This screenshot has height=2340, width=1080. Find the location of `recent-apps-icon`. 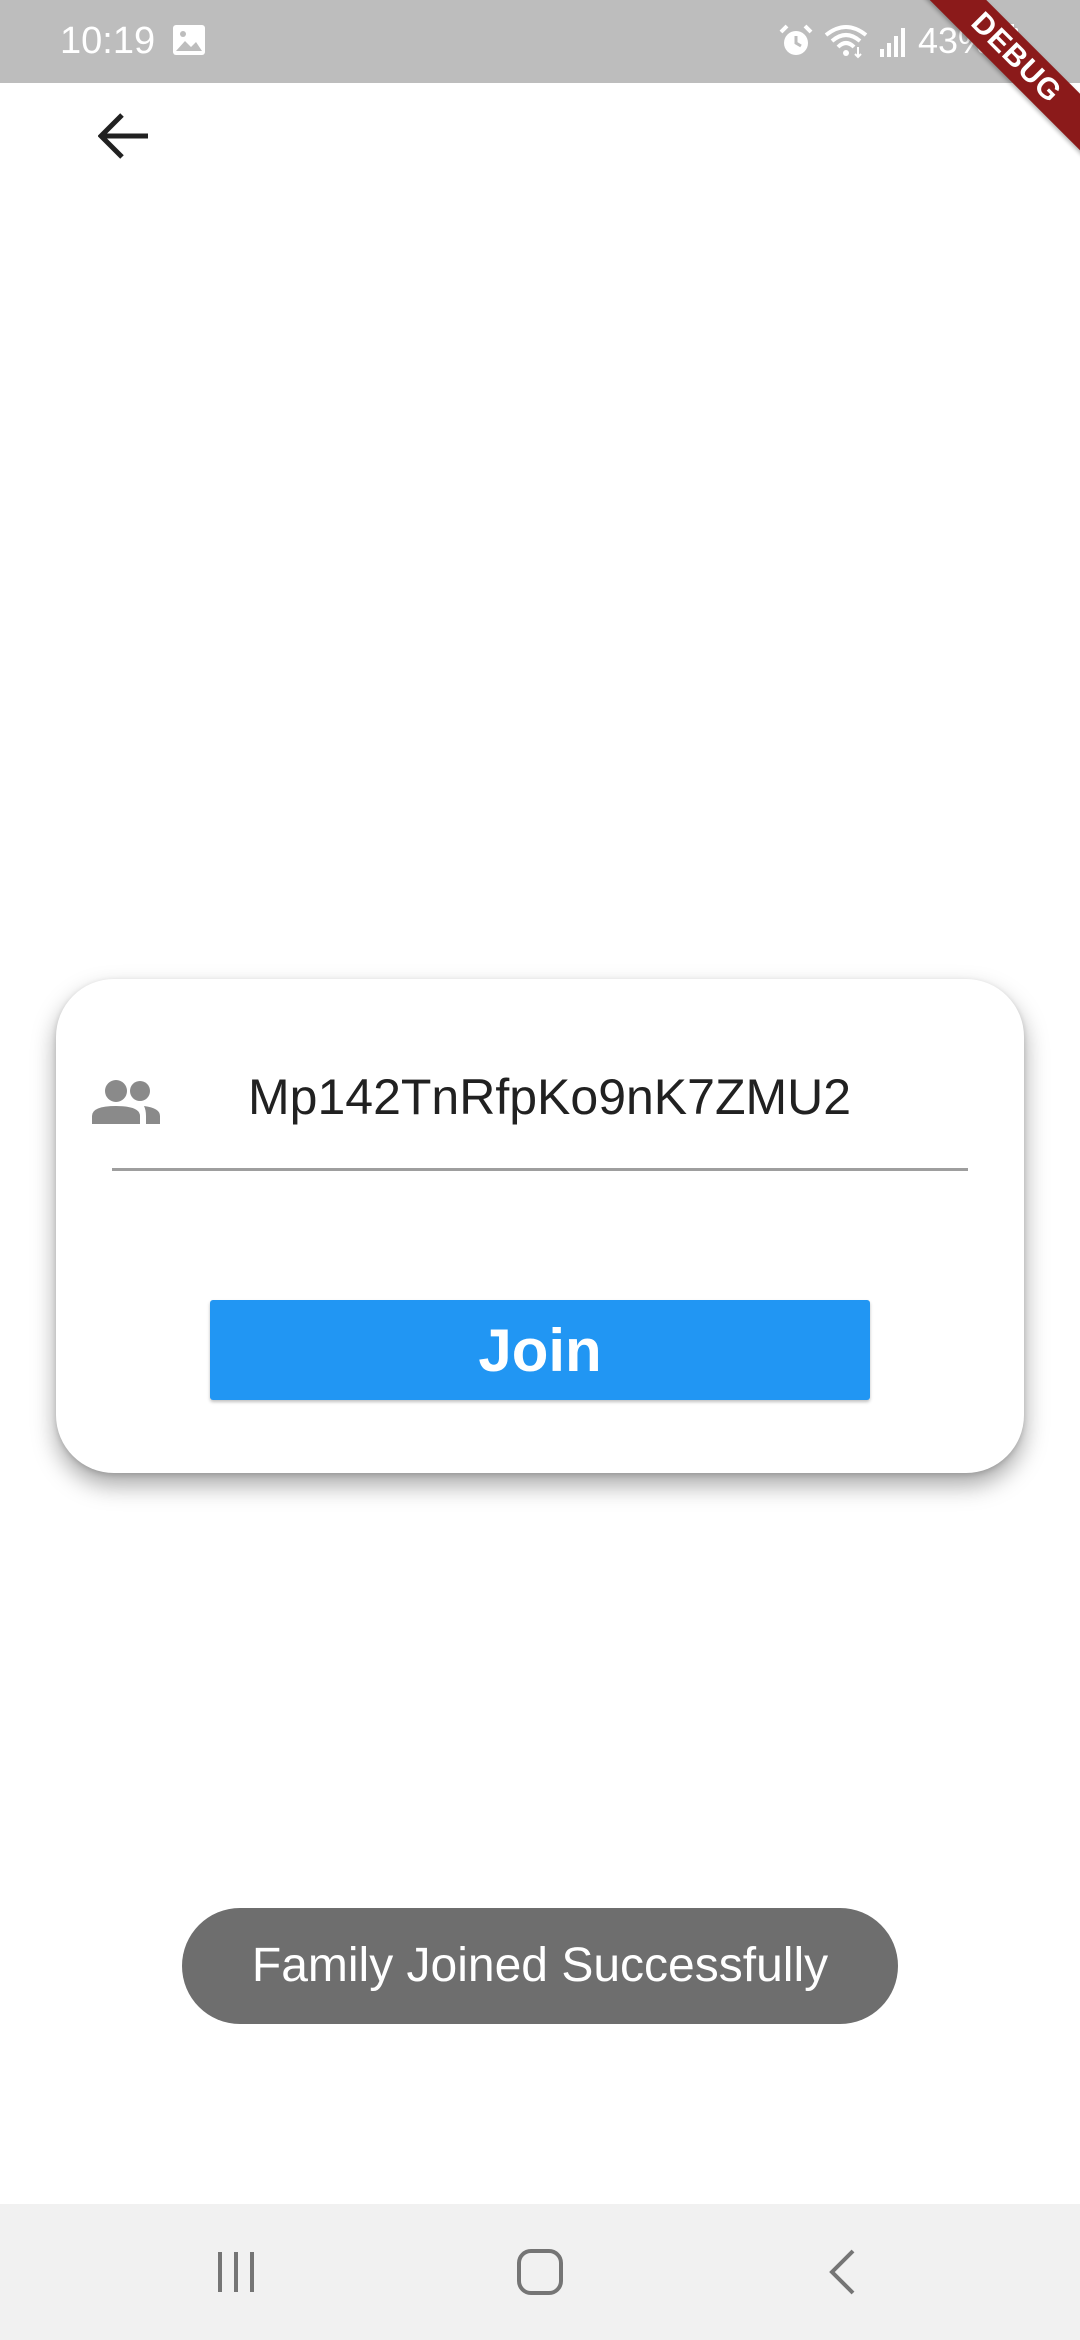

recent-apps-icon is located at coordinates (236, 2272).